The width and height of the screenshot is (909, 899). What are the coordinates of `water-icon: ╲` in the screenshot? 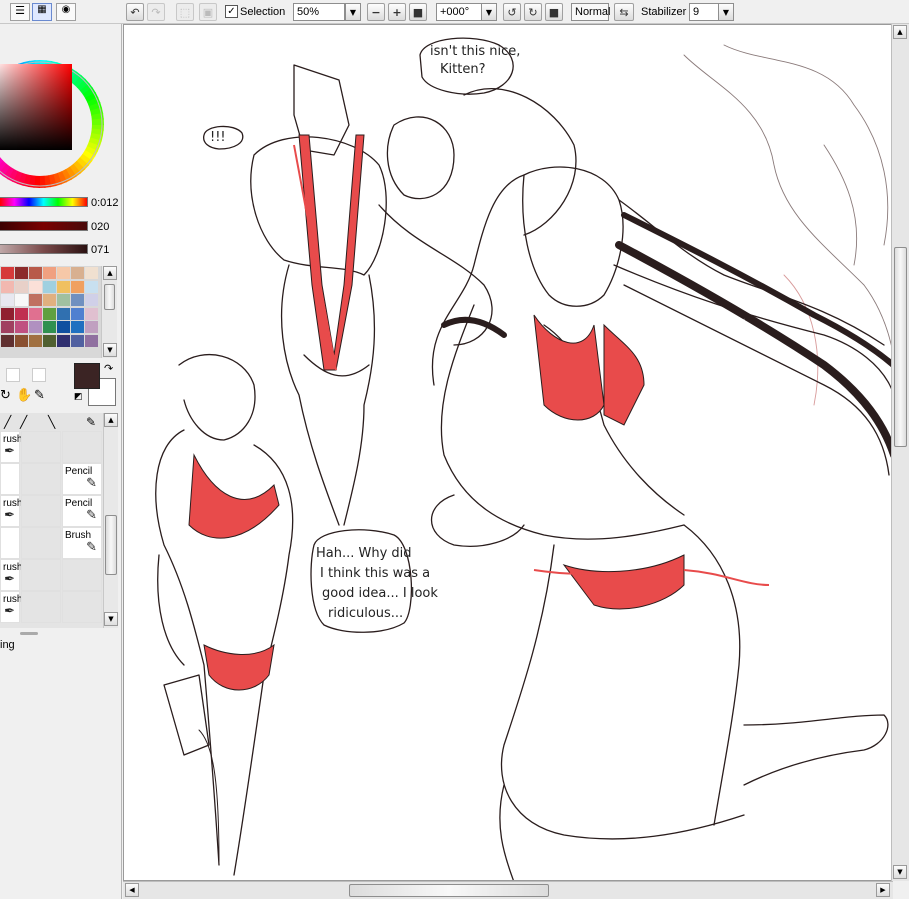 It's located at (51, 422).